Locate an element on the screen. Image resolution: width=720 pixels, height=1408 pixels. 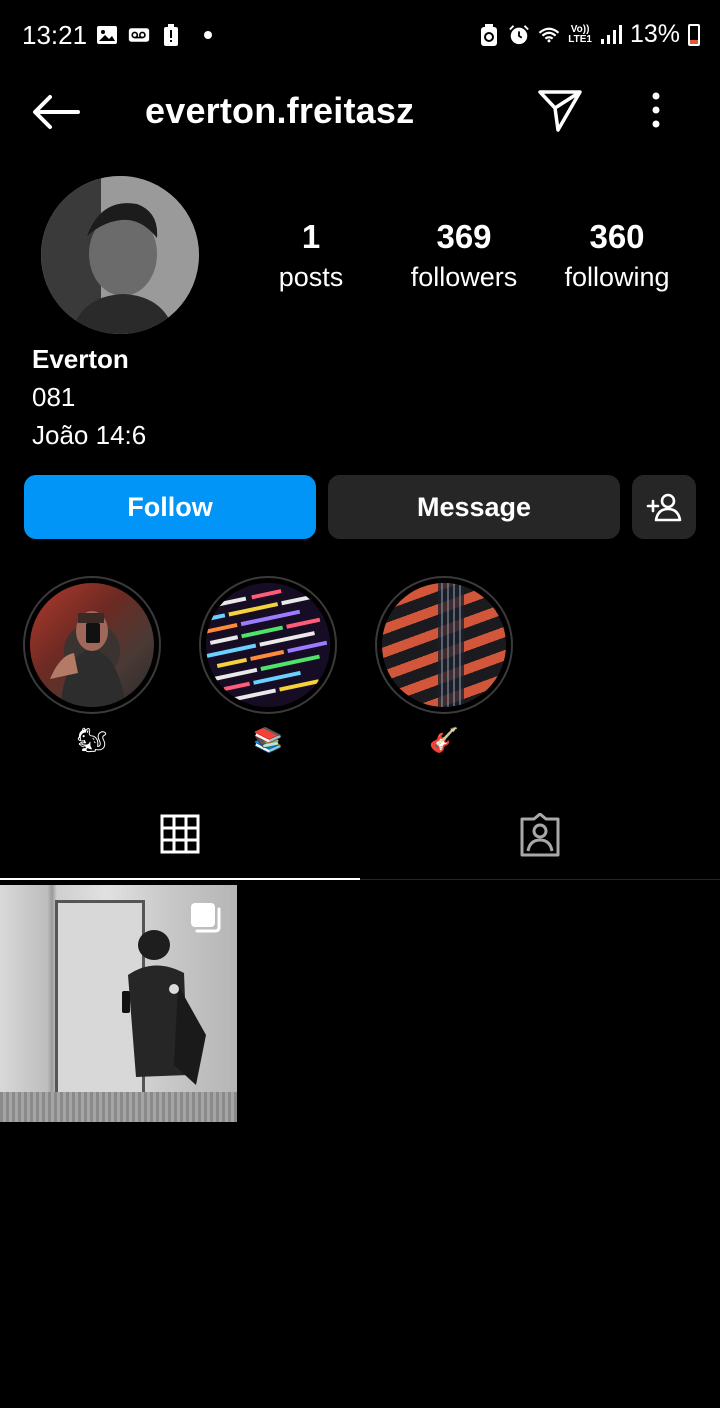
dot-icon is located at coordinates (208, 35).